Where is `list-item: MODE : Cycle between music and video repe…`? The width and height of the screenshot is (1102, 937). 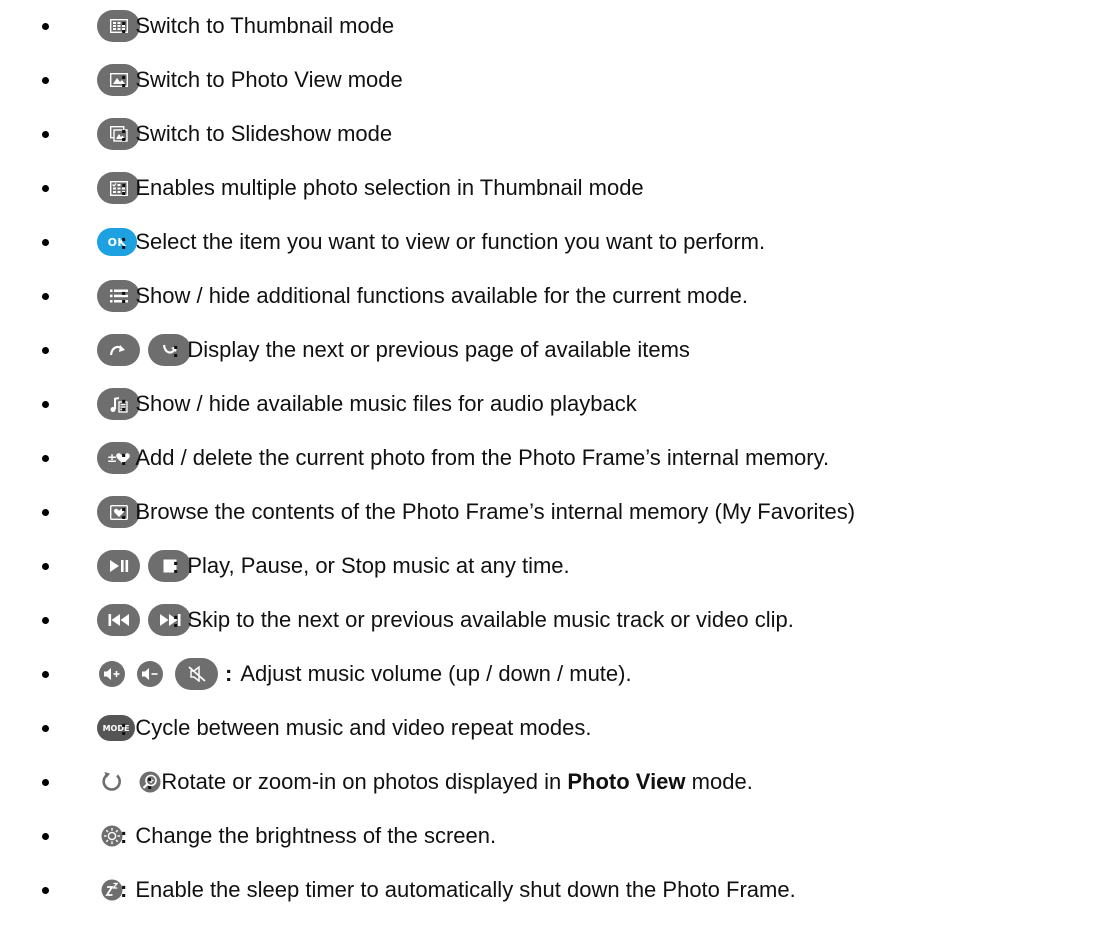 list-item: MODE : Cycle between music and video repe… is located at coordinates (551, 728).